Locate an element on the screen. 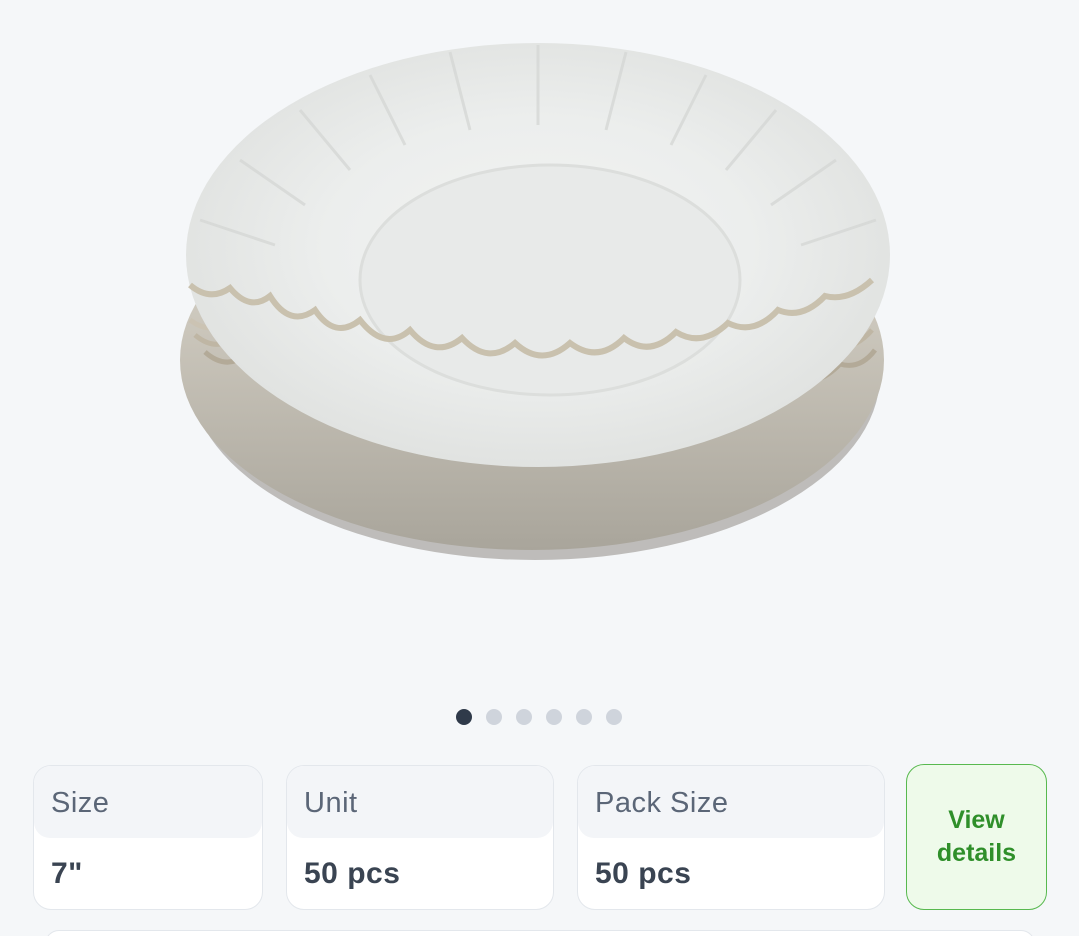  unit-label: Unit is located at coordinates (420, 802).